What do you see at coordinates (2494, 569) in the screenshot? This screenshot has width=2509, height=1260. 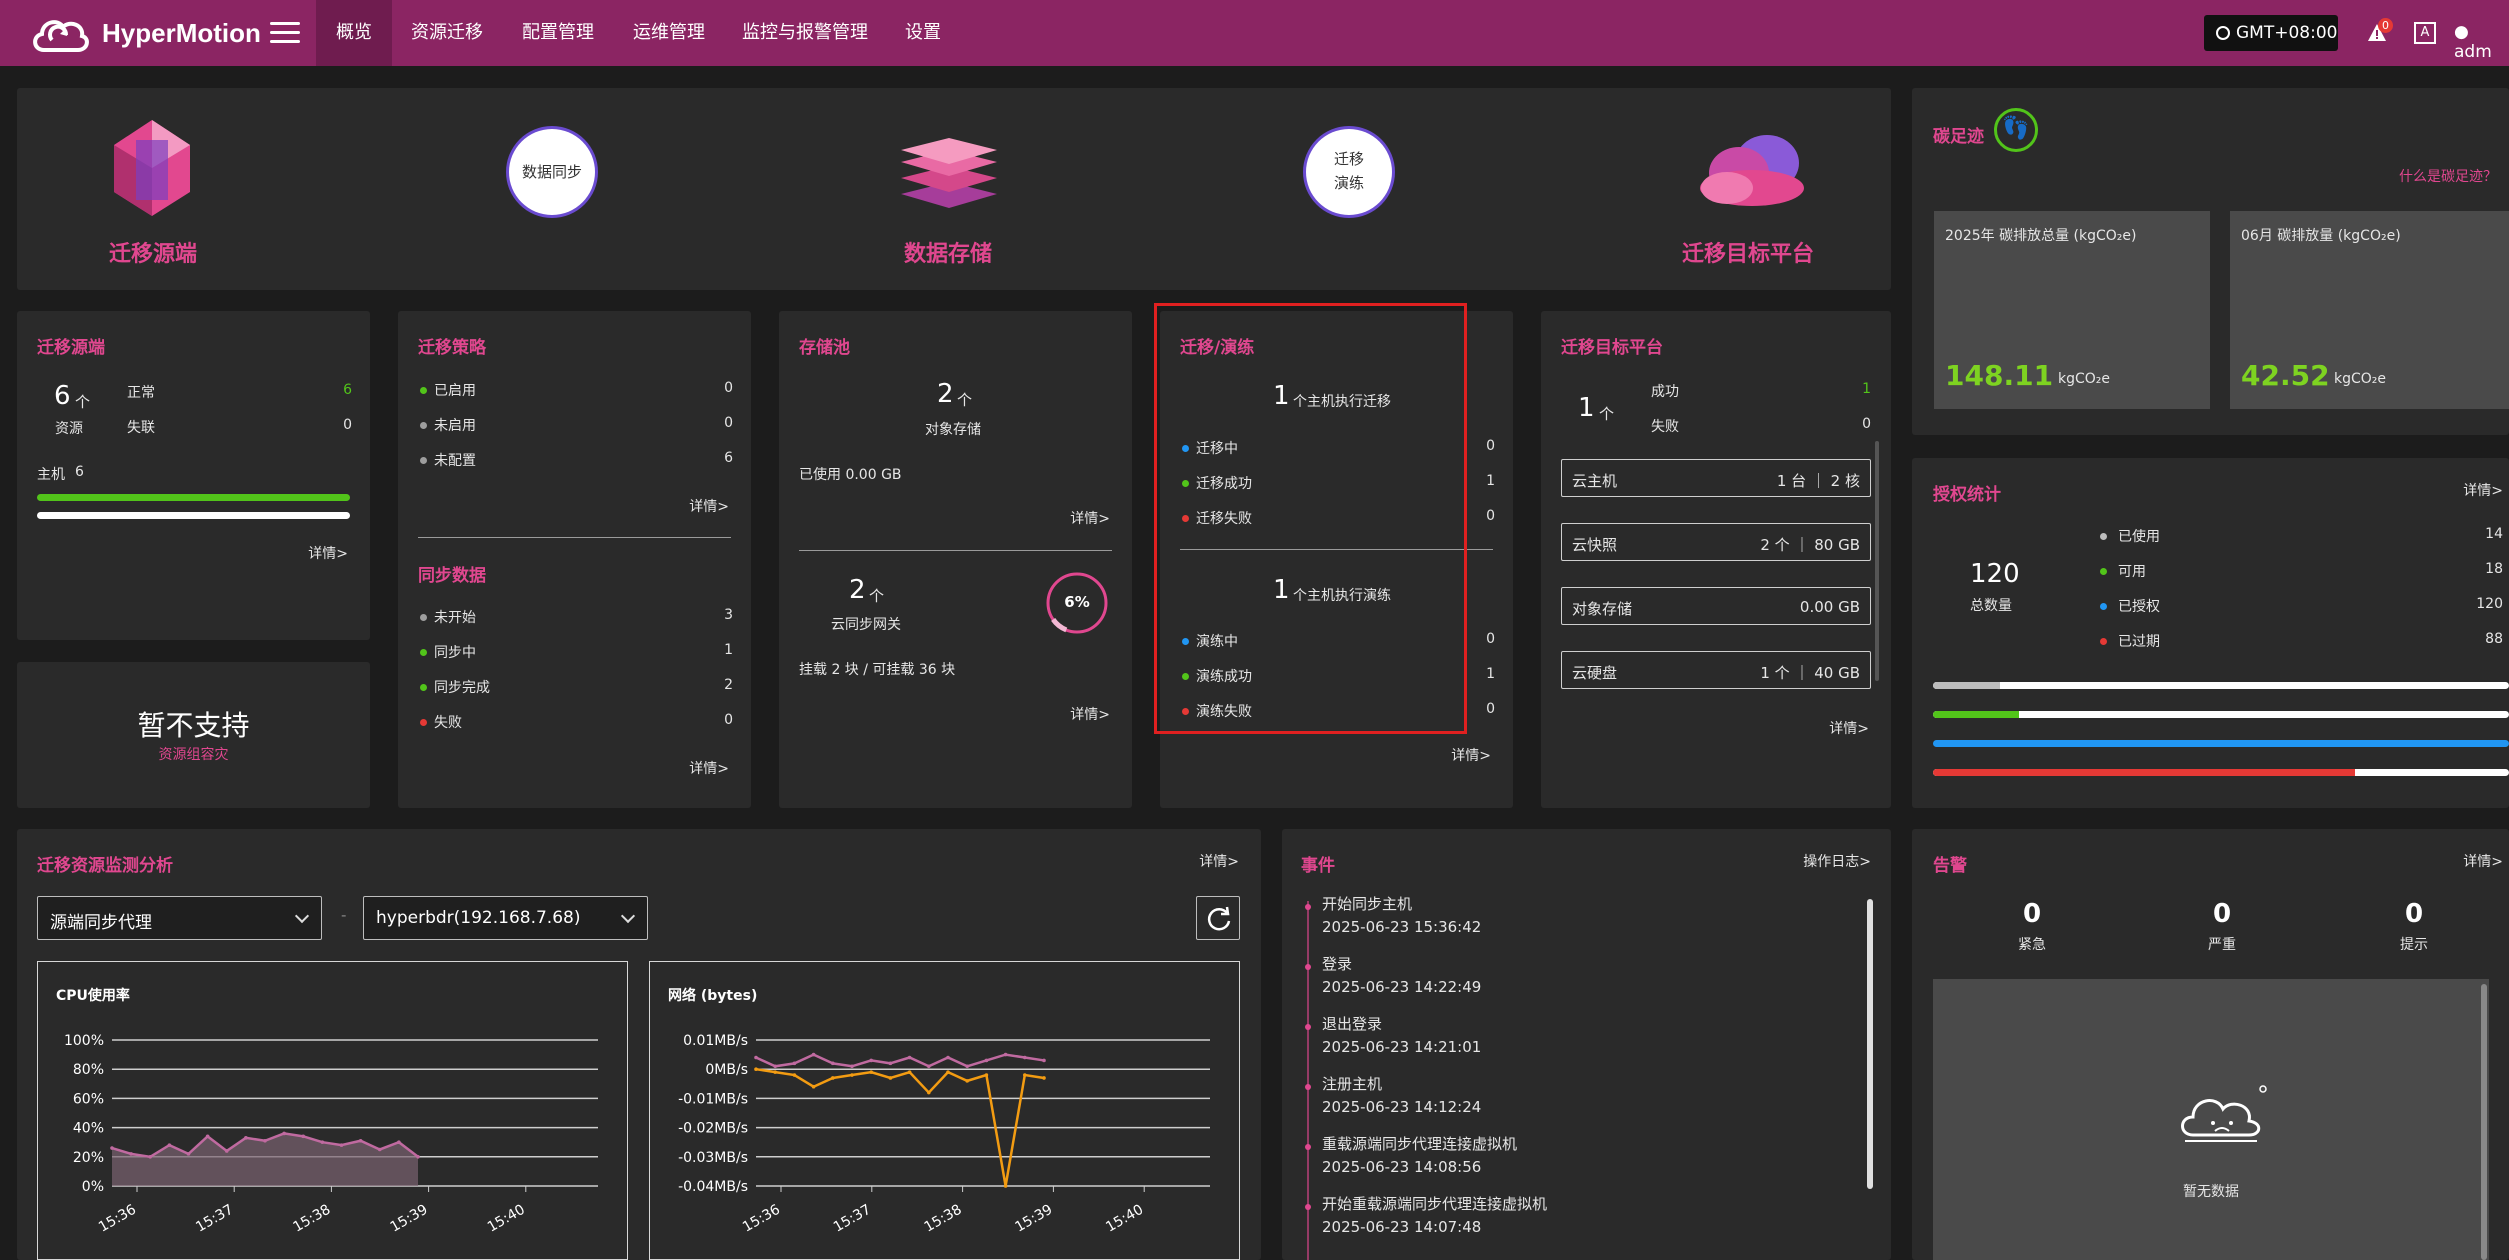 I see `license-value: 18` at bounding box center [2494, 569].